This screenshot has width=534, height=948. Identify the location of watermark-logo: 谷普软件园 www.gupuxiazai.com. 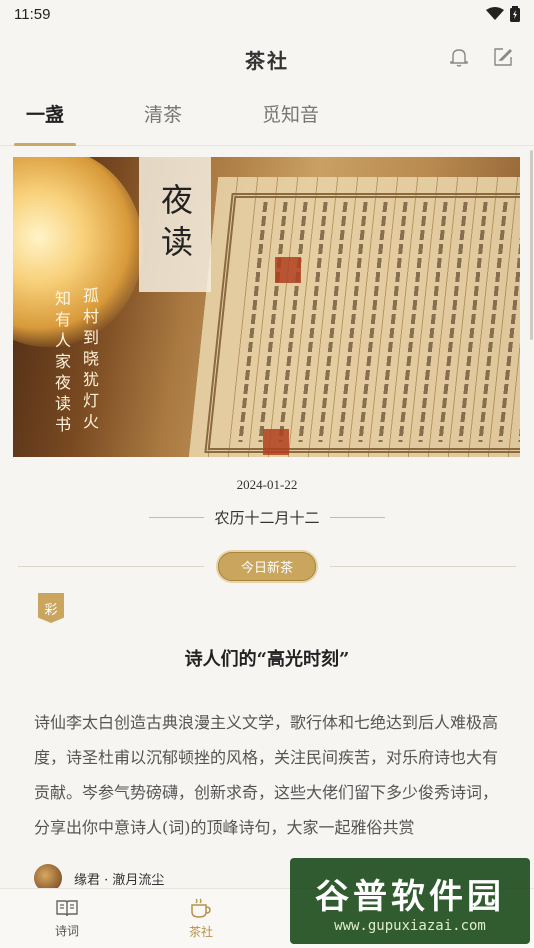
(410, 901).